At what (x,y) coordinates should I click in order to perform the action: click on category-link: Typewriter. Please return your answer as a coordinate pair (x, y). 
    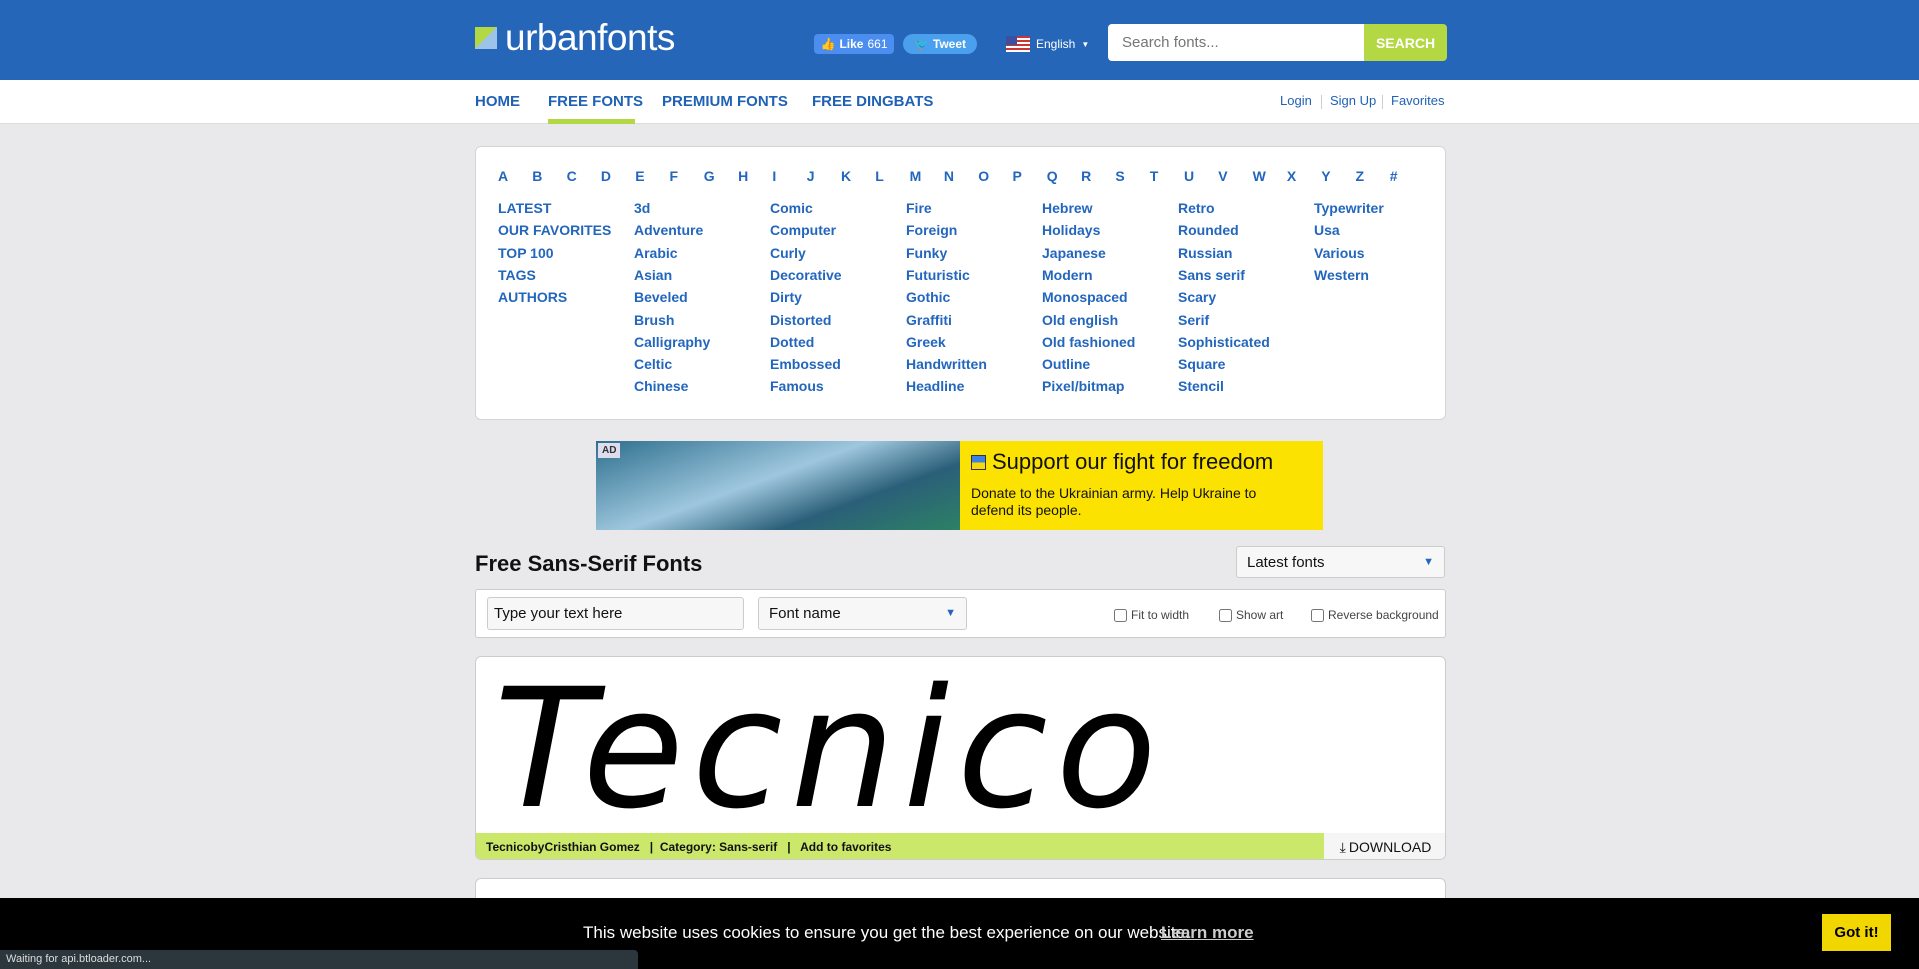
    Looking at the image, I should click on (1349, 208).